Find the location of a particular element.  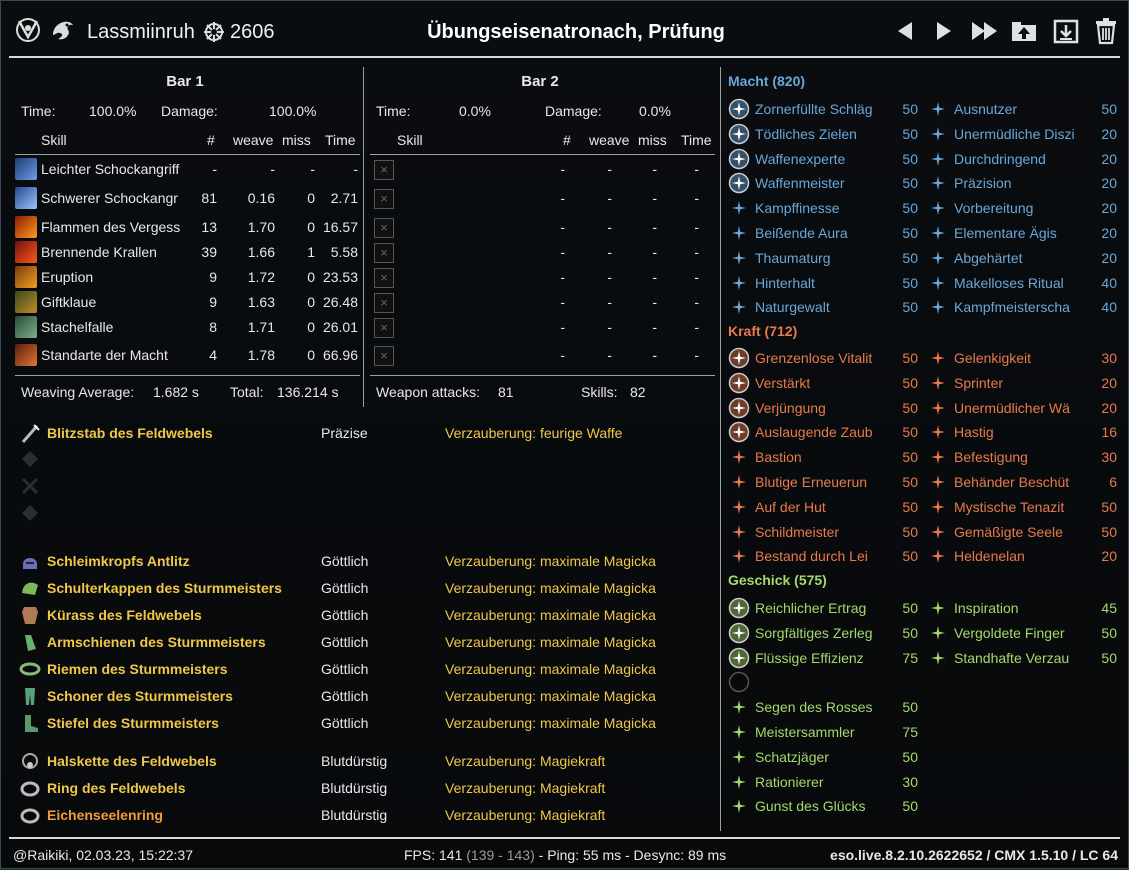

cp-star-name: Elementare Ägis is located at coordinates (1005, 233).